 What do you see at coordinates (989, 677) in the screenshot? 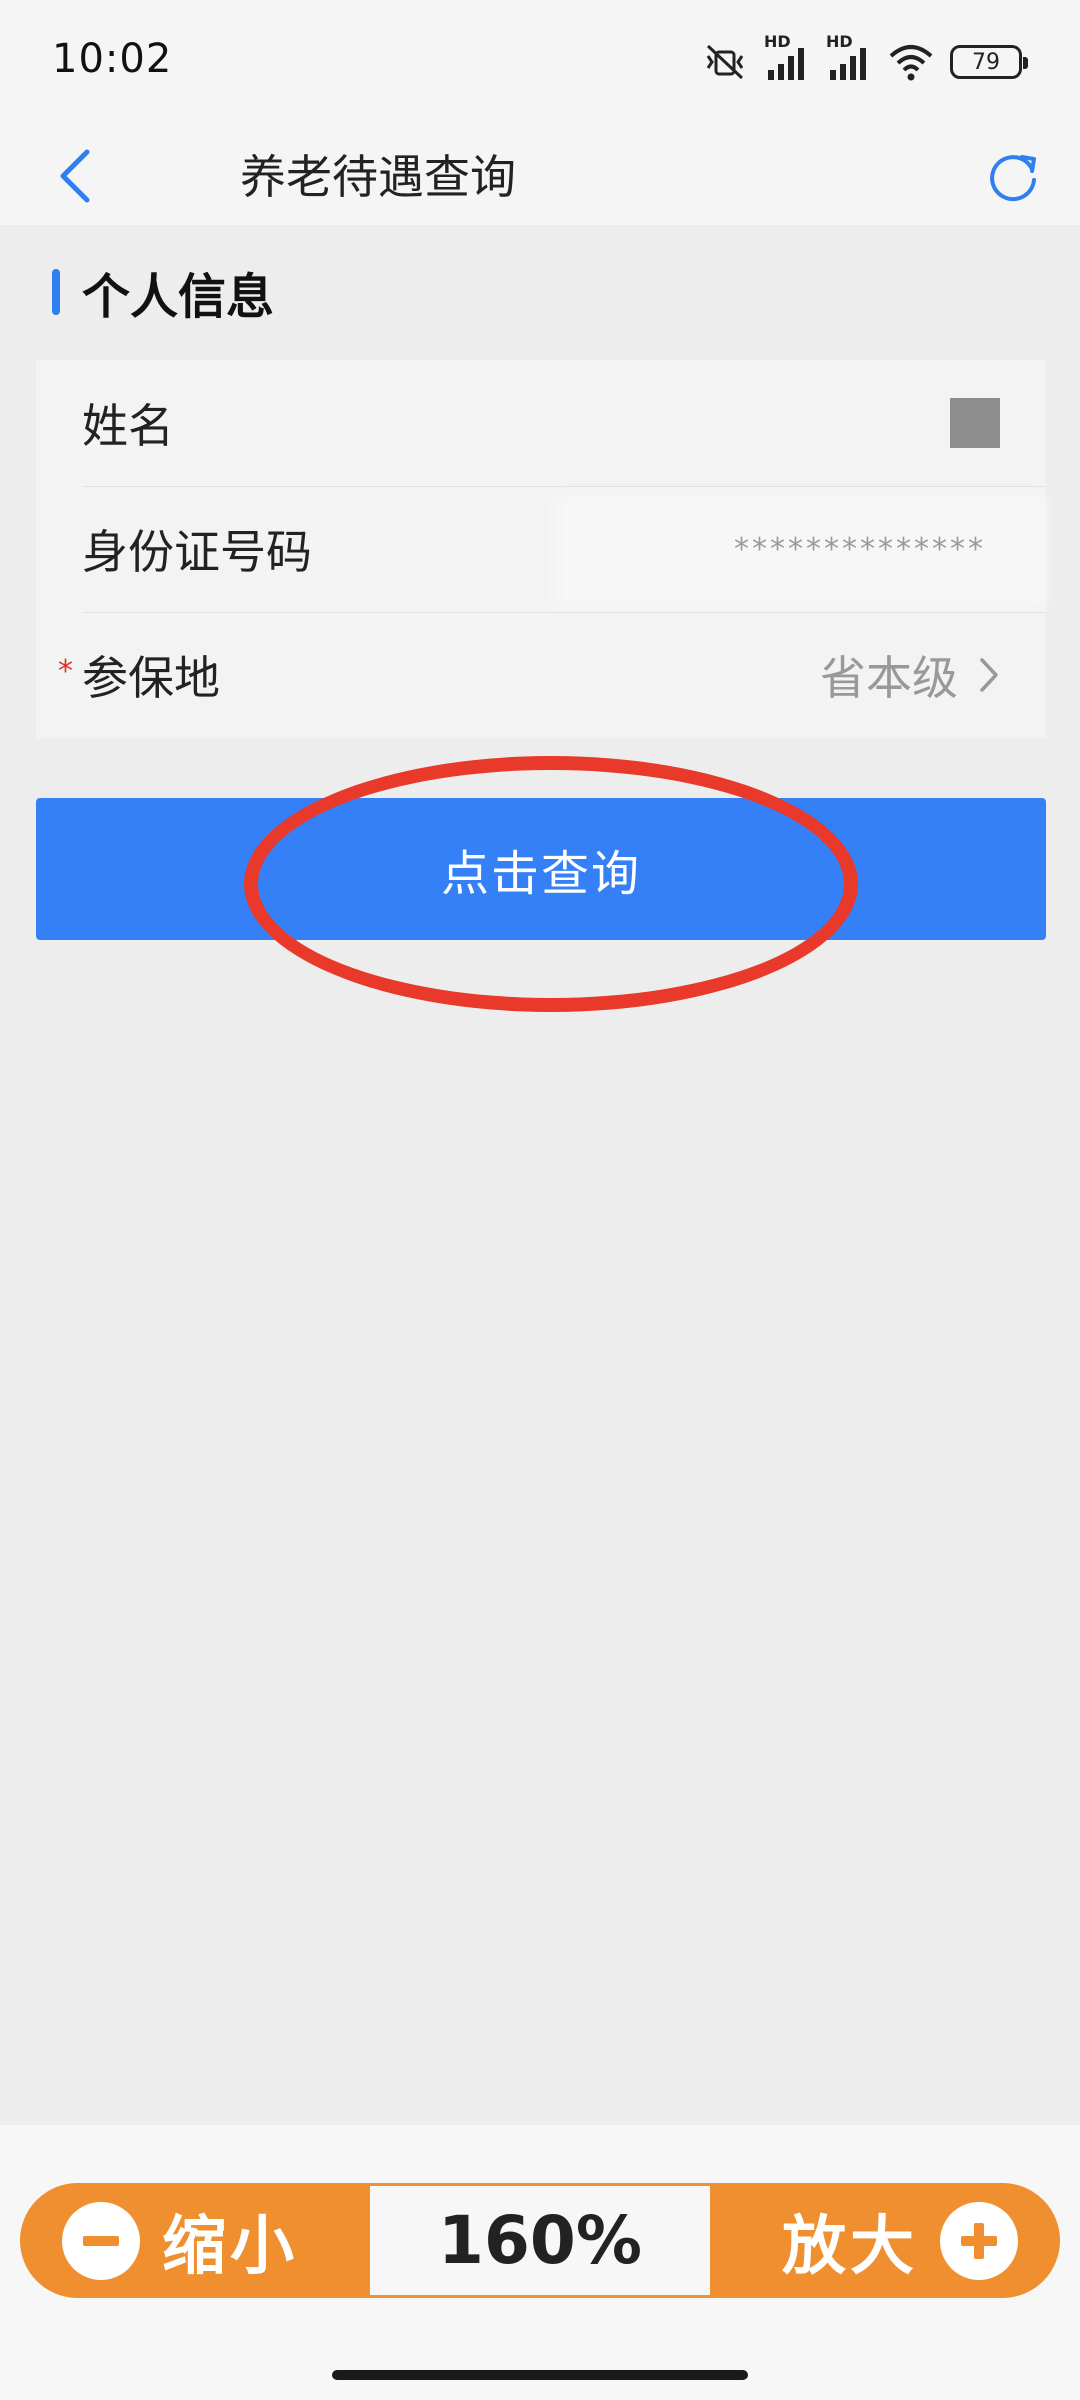
I see `chevron-right-icon` at bounding box center [989, 677].